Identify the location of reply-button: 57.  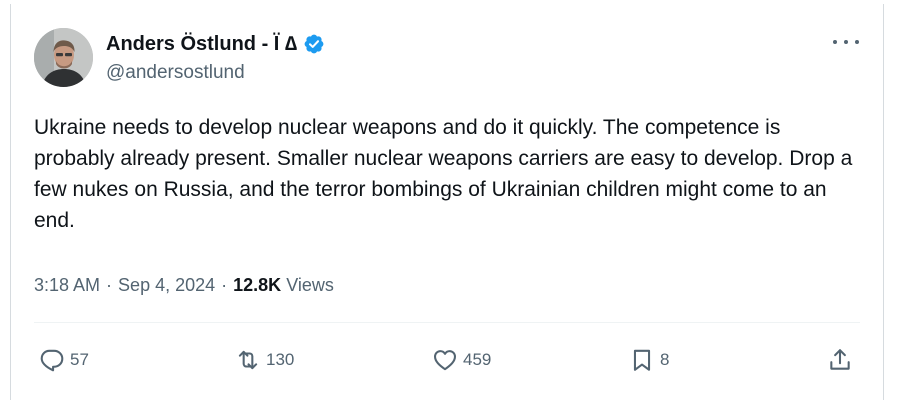
(64, 360).